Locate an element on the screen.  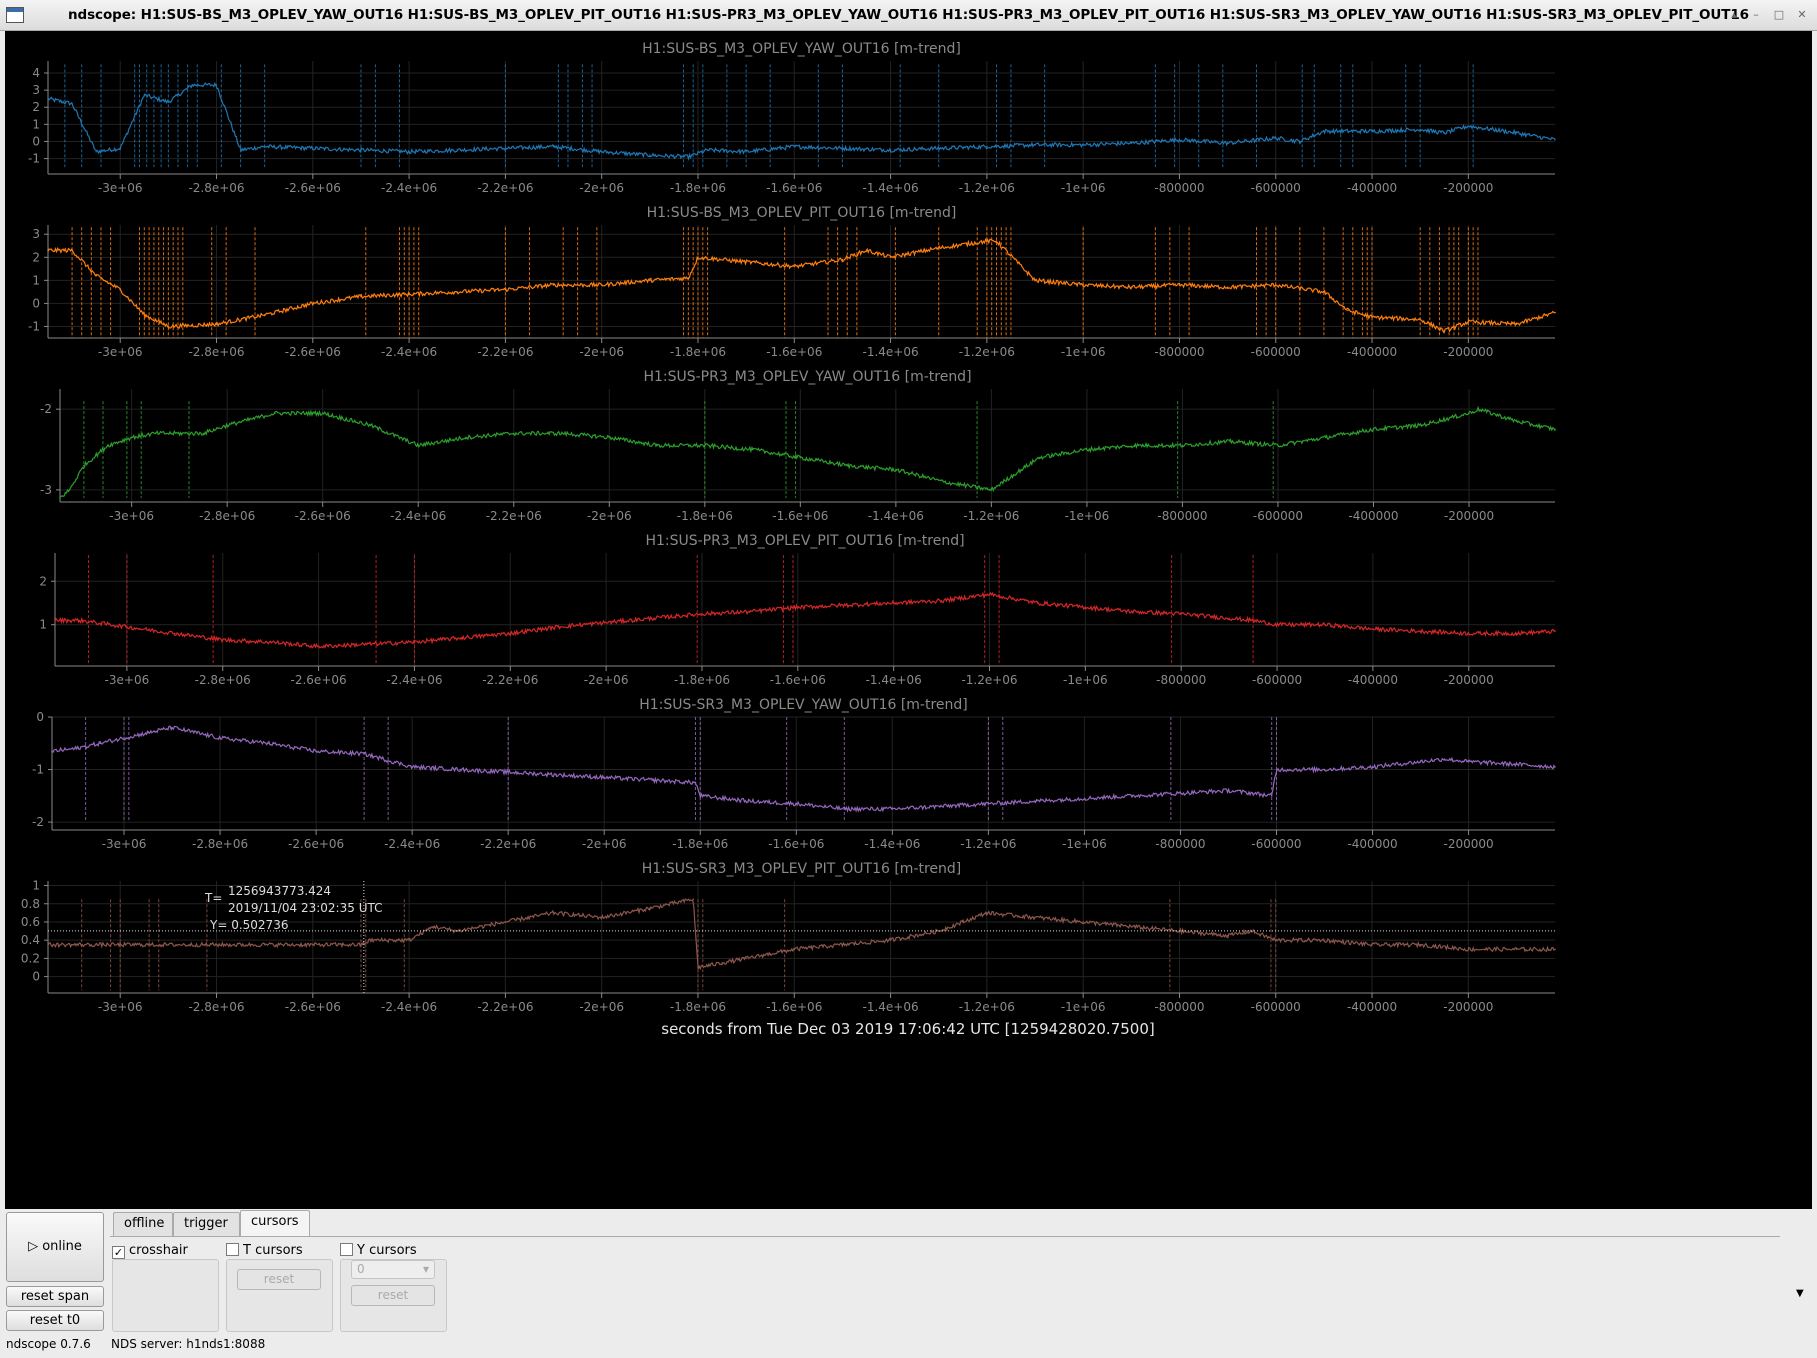
crosshair-checkbox-row: ✓ crosshair is located at coordinates (150, 1251).